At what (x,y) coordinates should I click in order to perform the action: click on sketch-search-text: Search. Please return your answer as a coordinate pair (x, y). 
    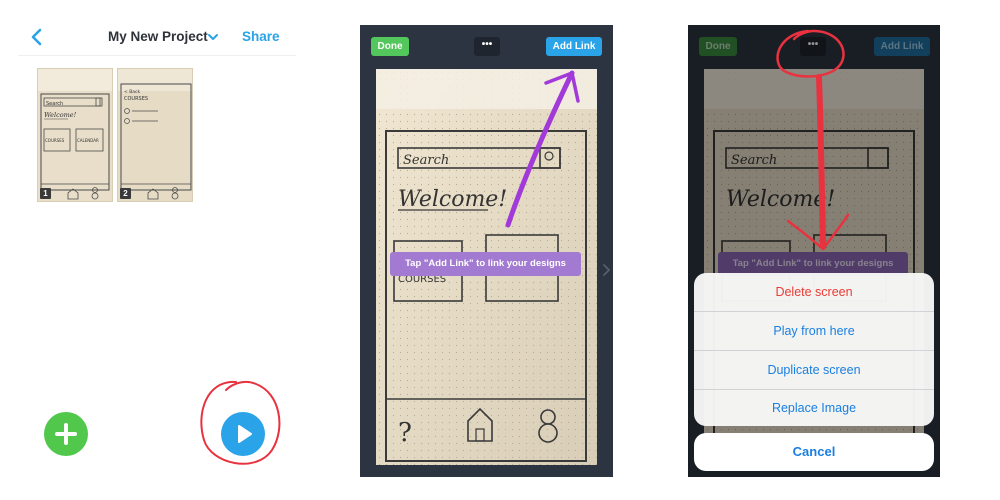
    Looking at the image, I should click on (426, 160).